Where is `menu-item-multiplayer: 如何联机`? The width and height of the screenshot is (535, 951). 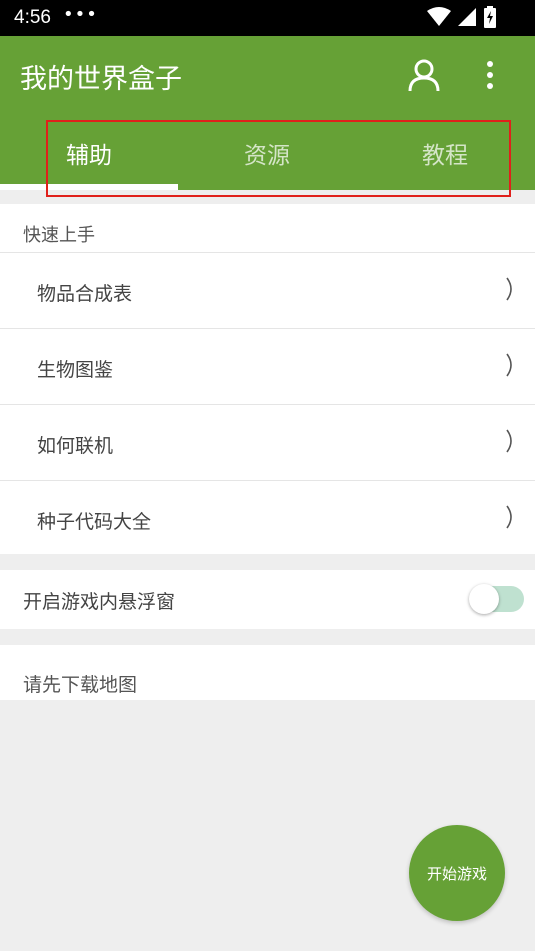
menu-item-multiplayer: 如何联机 is located at coordinates (267, 443).